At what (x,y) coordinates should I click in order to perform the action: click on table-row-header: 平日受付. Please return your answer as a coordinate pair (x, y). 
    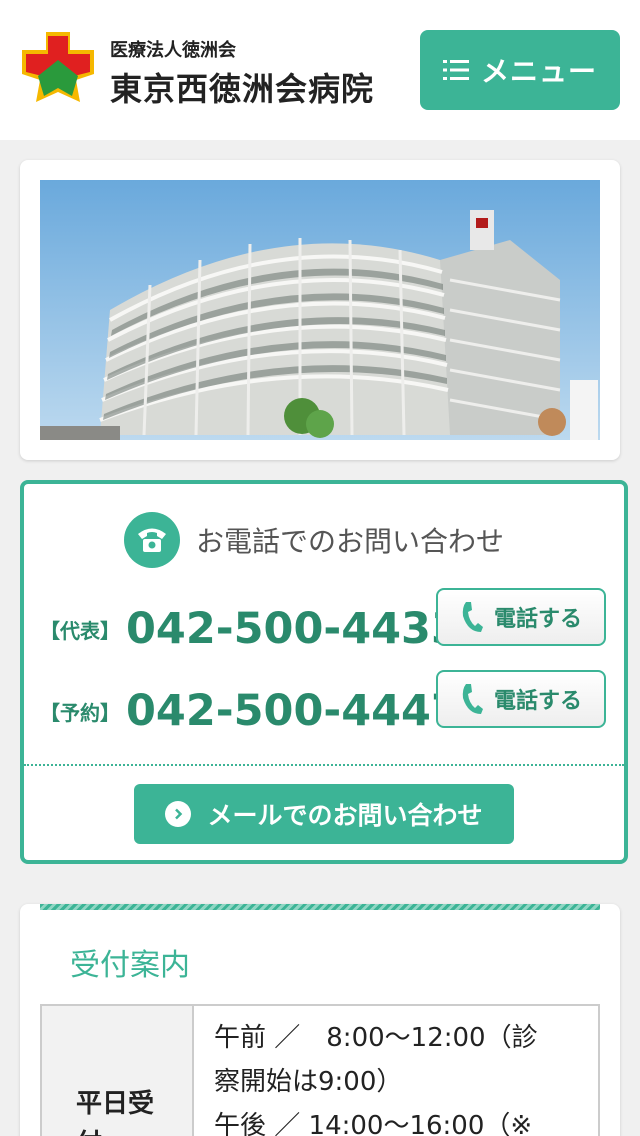
    Looking at the image, I should click on (118, 1071).